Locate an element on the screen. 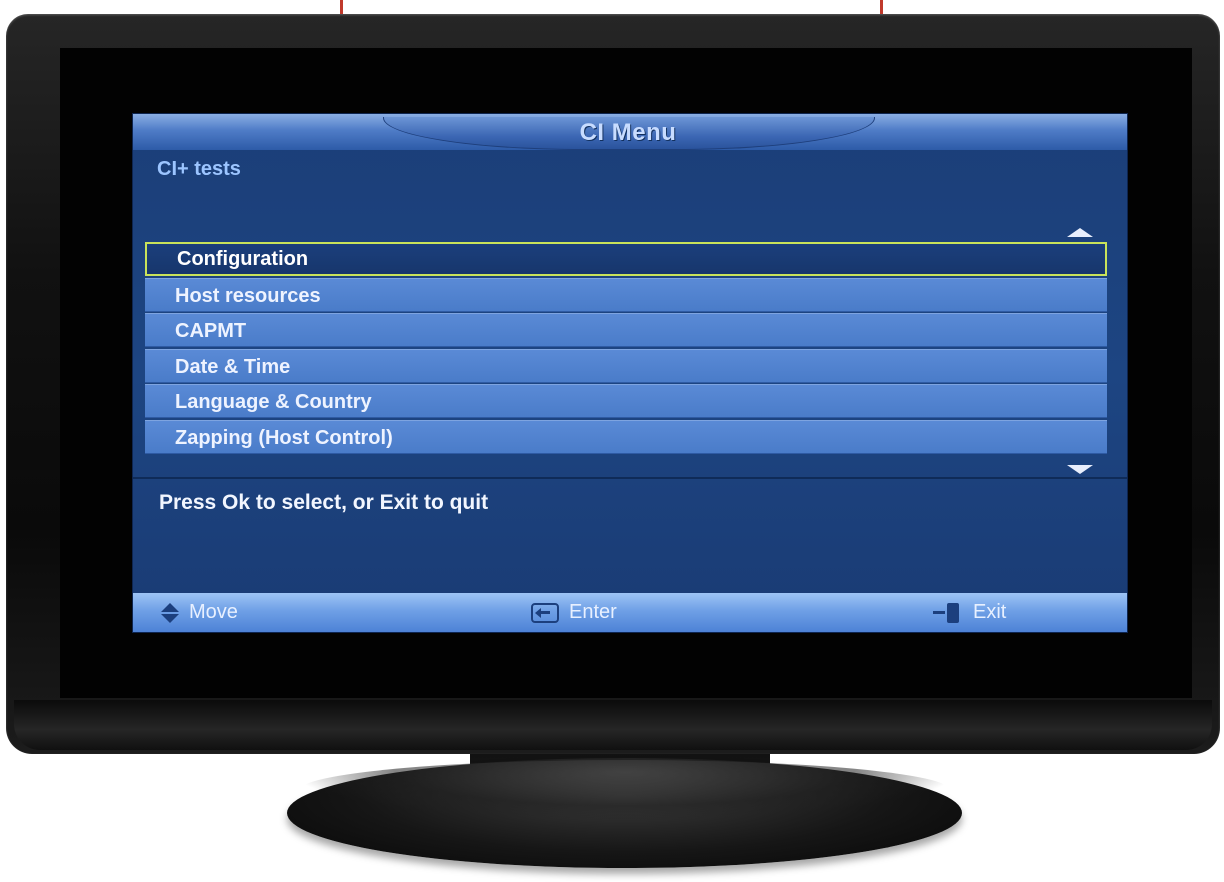 This screenshot has height=882, width=1224. footer-enter: Enter is located at coordinates (574, 612).